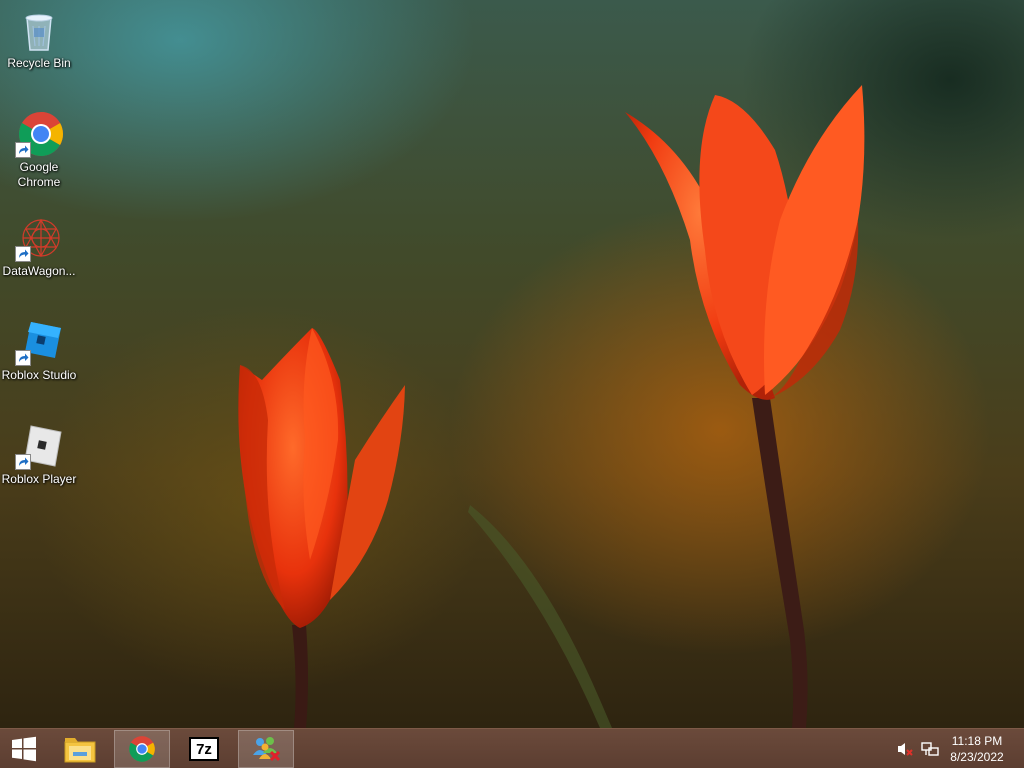 Image resolution: width=1024 pixels, height=769 pixels. I want to click on tray-network, so click(930, 749).